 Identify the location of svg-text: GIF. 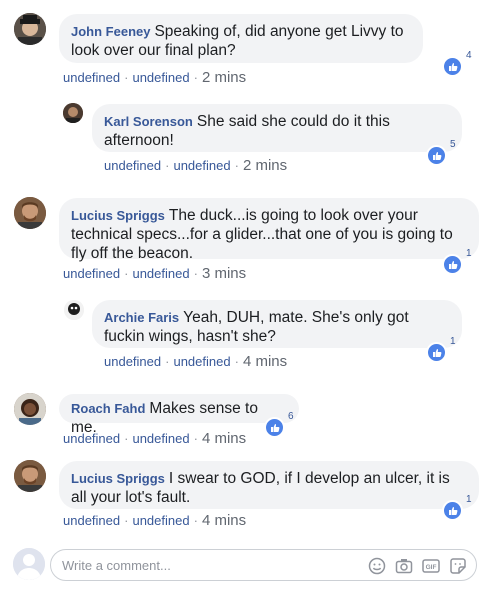
(431, 567).